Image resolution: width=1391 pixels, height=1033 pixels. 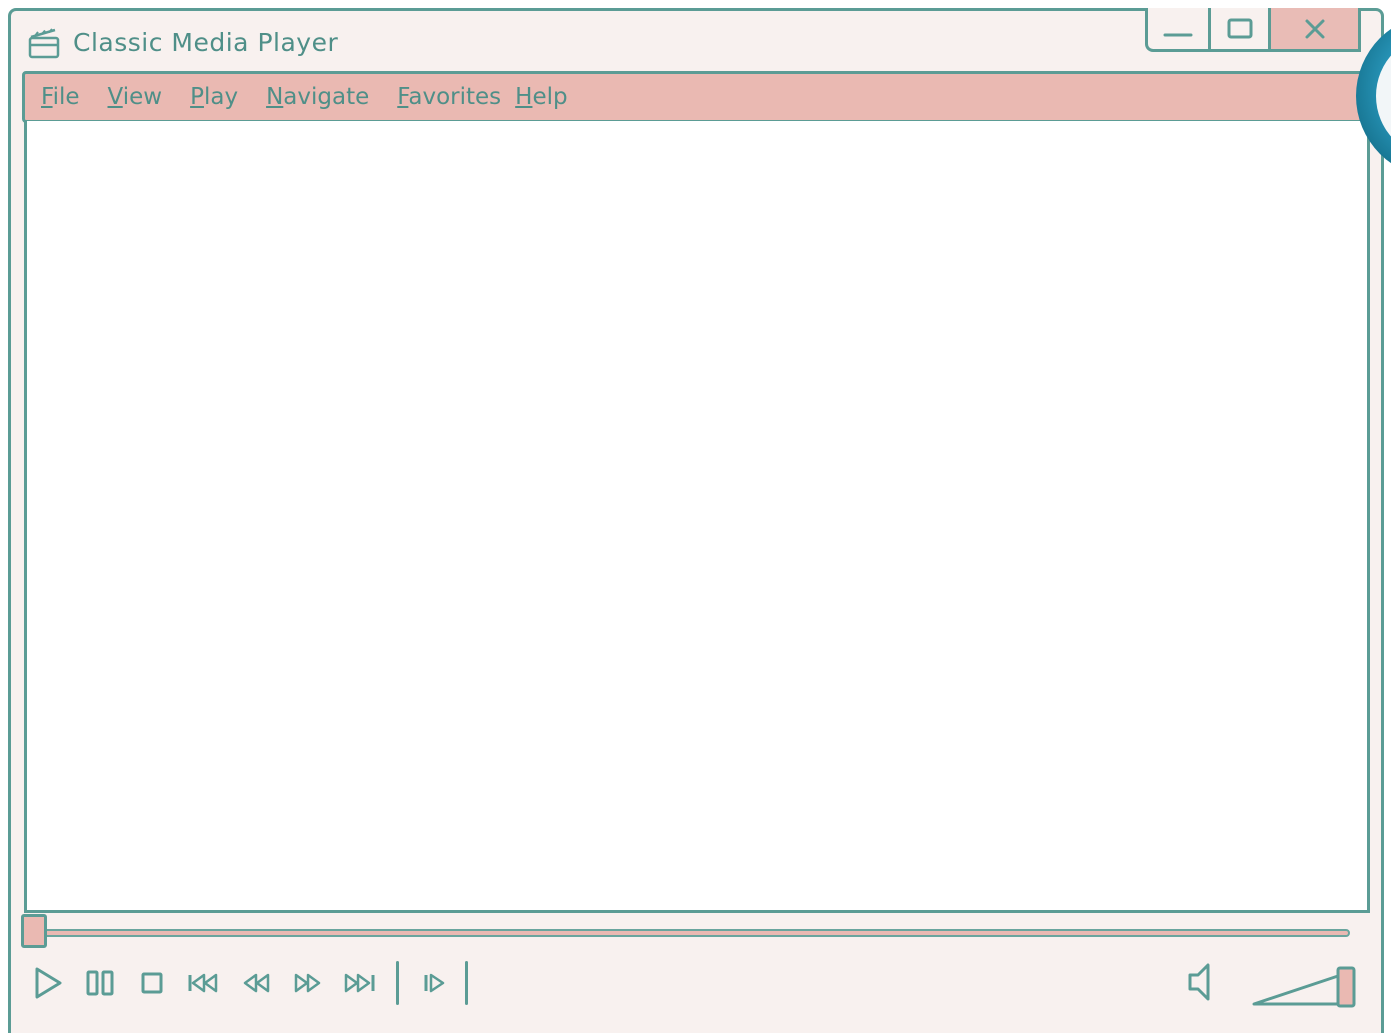 I want to click on stop-icon, so click(x=152, y=983).